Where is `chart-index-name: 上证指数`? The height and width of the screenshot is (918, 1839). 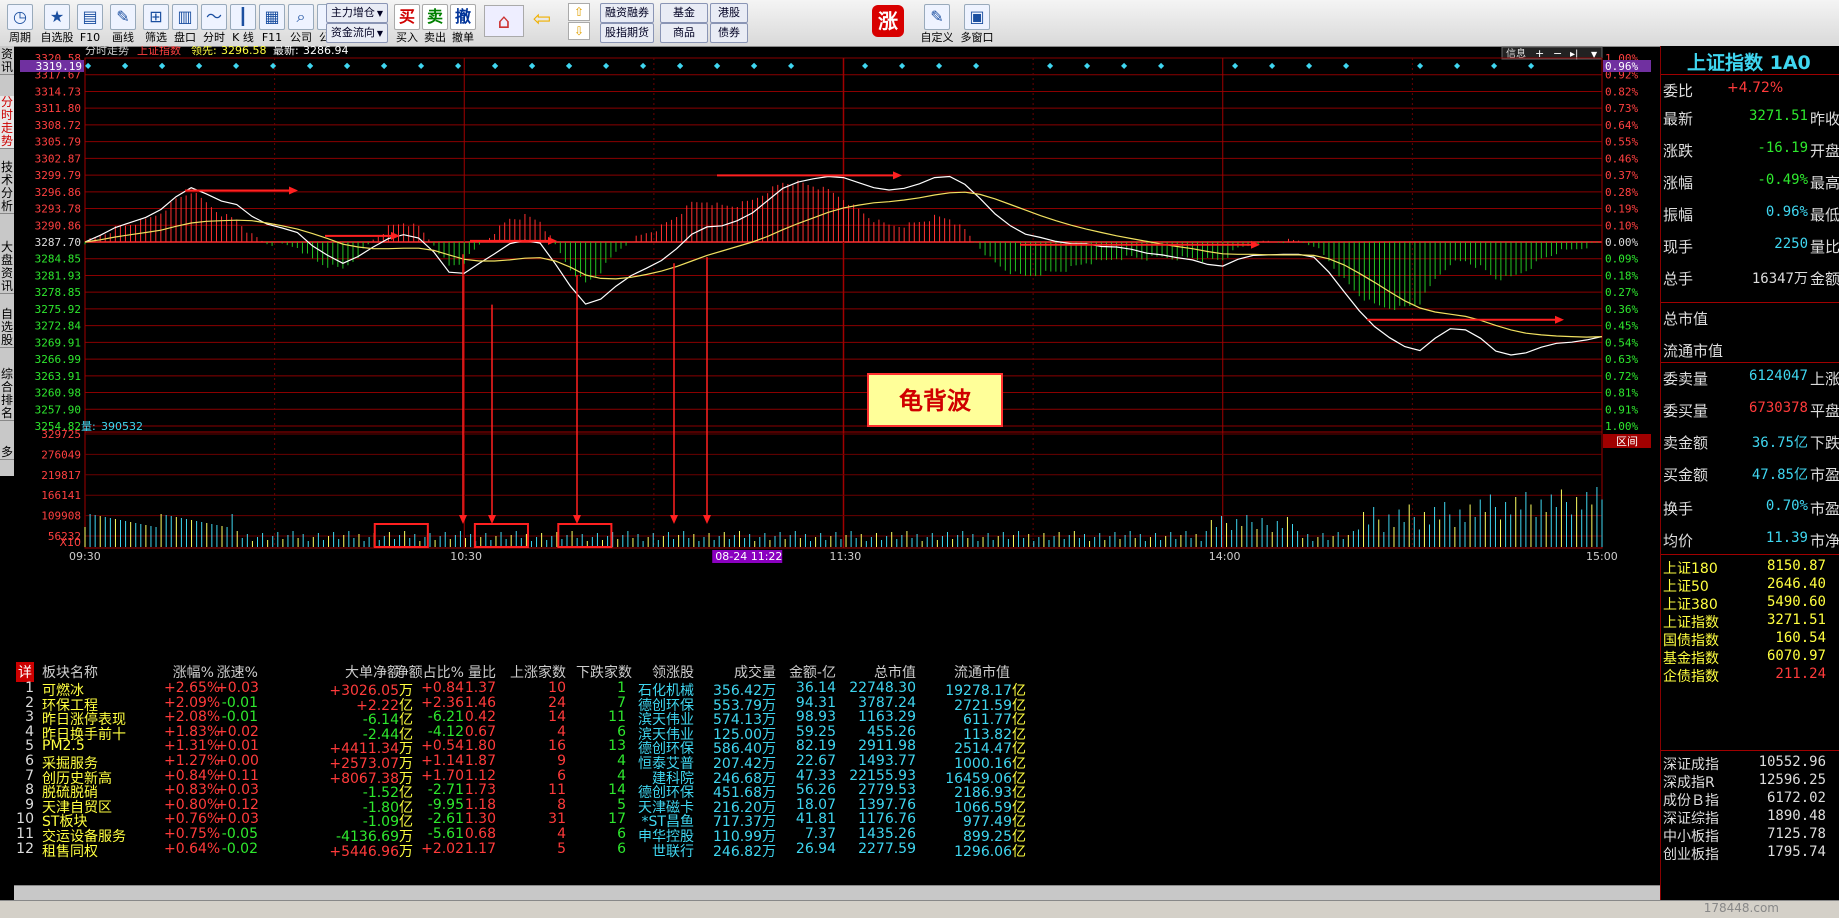
chart-index-name: 上证指数 is located at coordinates (159, 51).